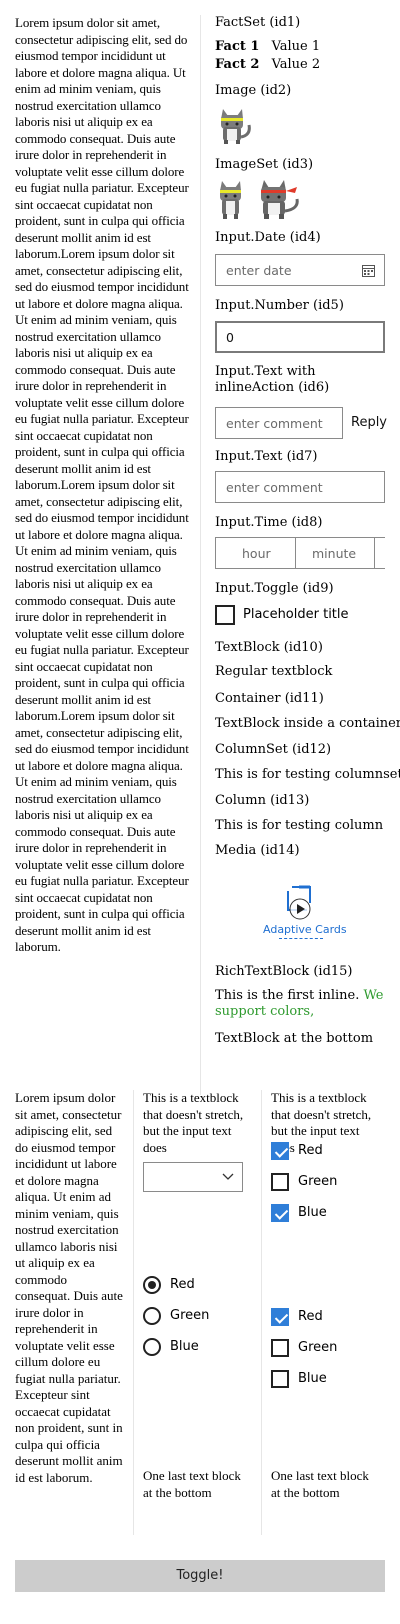 The image size is (400, 1624). What do you see at coordinates (300, 553) in the screenshot?
I see `time-input: hour minute` at bounding box center [300, 553].